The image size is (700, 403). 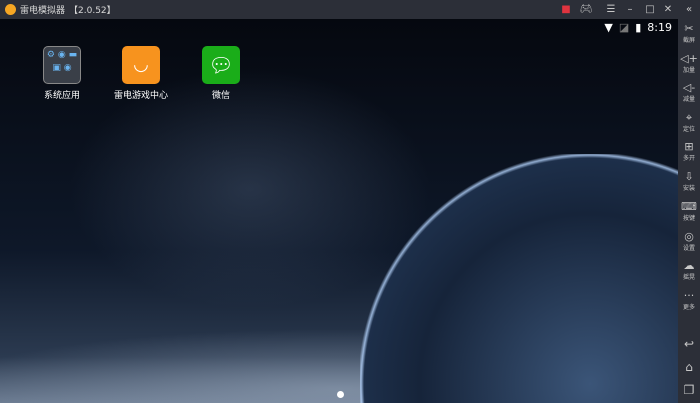 I want to click on back-icon: ↩, so click(x=689, y=344).